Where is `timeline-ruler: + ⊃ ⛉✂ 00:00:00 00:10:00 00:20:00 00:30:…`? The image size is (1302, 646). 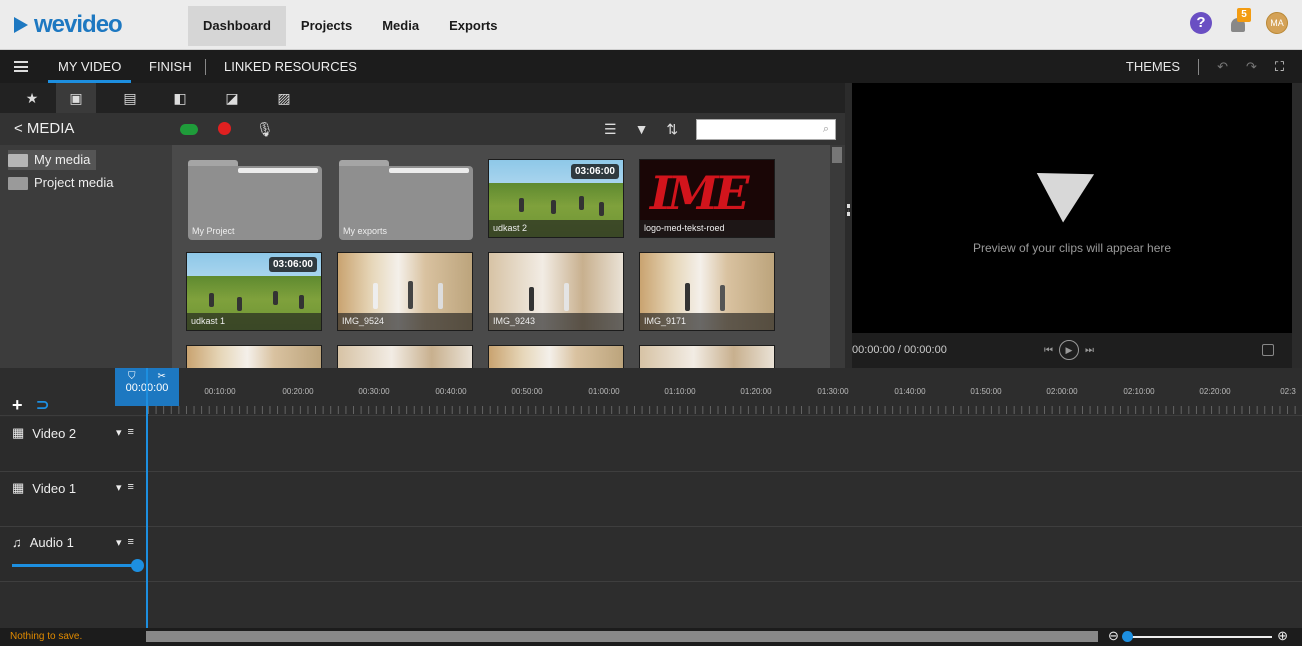 timeline-ruler: + ⊃ ⛉✂ 00:00:00 00:10:00 00:20:00 00:30:… is located at coordinates (651, 392).